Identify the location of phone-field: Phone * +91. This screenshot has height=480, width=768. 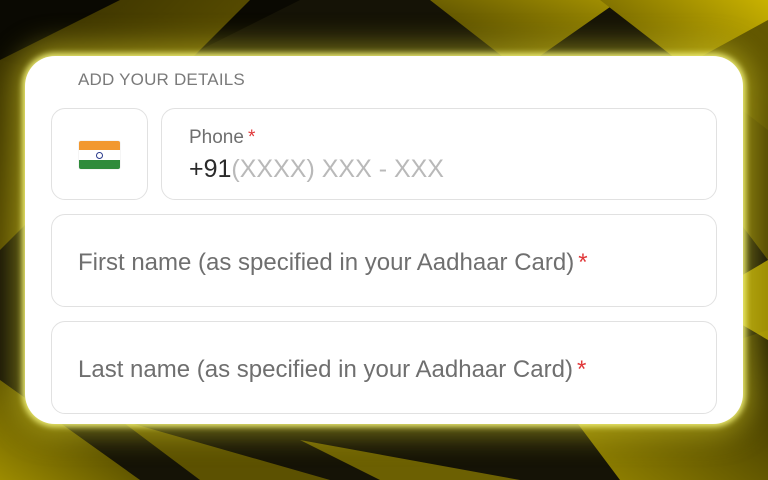
(439, 154).